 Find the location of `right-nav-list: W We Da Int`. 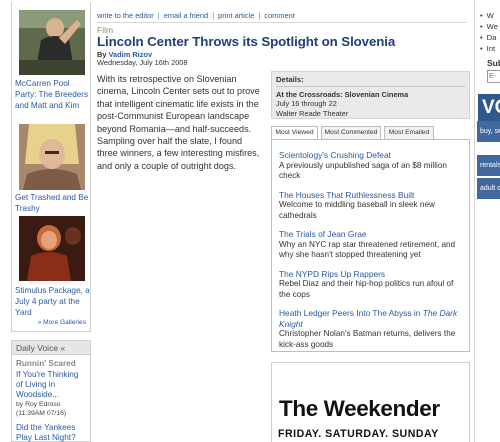

right-nav-list: W We Da Int is located at coordinates (490, 32).